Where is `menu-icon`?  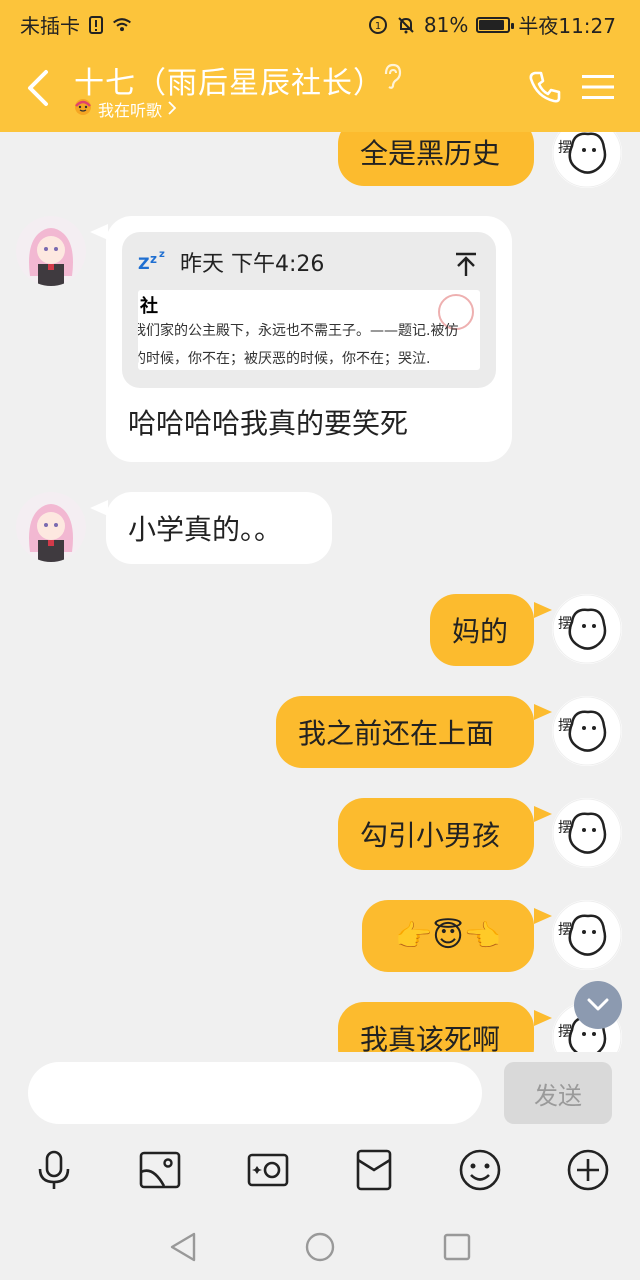 menu-icon is located at coordinates (598, 87).